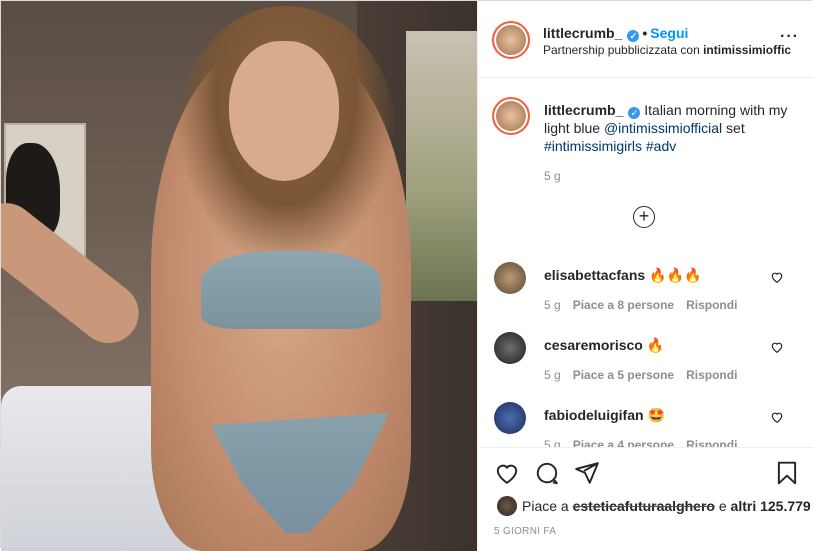 This screenshot has width=814, height=551. Describe the element at coordinates (646, 77) in the screenshot. I see `header-divider` at that location.